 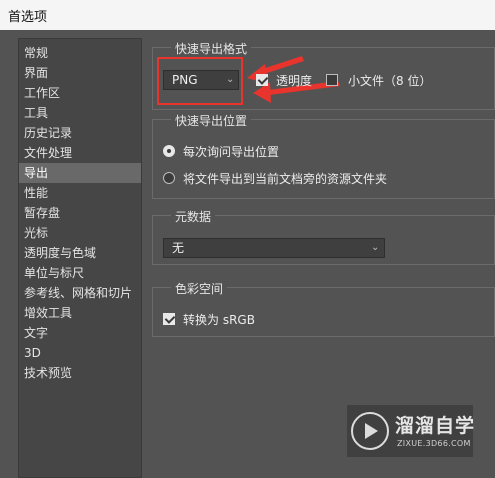 What do you see at coordinates (231, 152) in the screenshot?
I see `ask-location-label: 每次询问导出位置` at bounding box center [231, 152].